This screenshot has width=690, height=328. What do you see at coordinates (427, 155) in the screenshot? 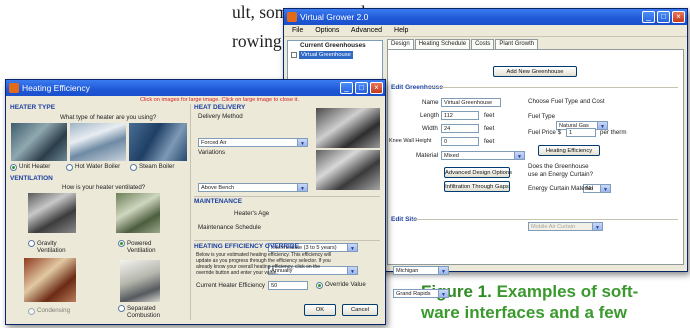
I see `material-label: Material` at bounding box center [427, 155].